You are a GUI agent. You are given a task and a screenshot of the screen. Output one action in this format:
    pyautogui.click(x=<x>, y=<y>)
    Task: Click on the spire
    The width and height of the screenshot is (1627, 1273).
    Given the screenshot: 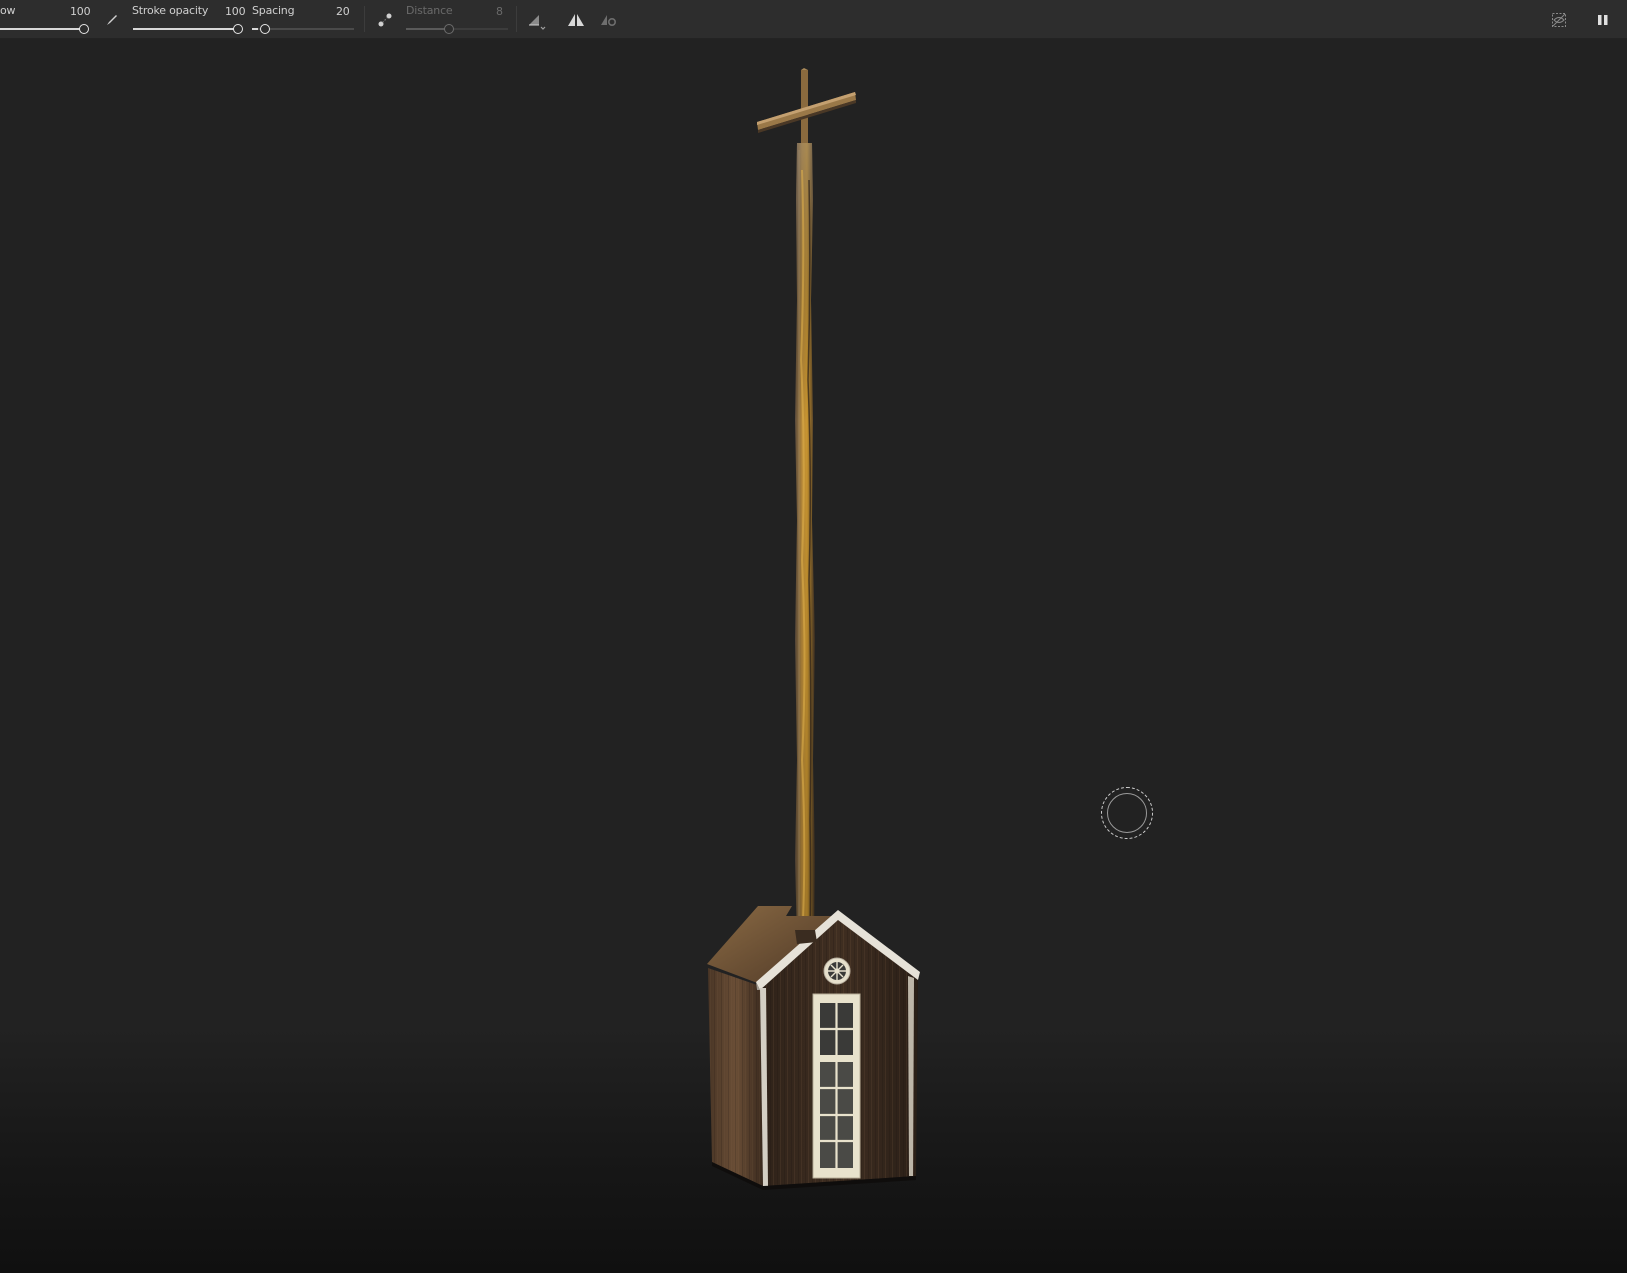 What is the action you would take?
    pyautogui.click(x=805, y=540)
    